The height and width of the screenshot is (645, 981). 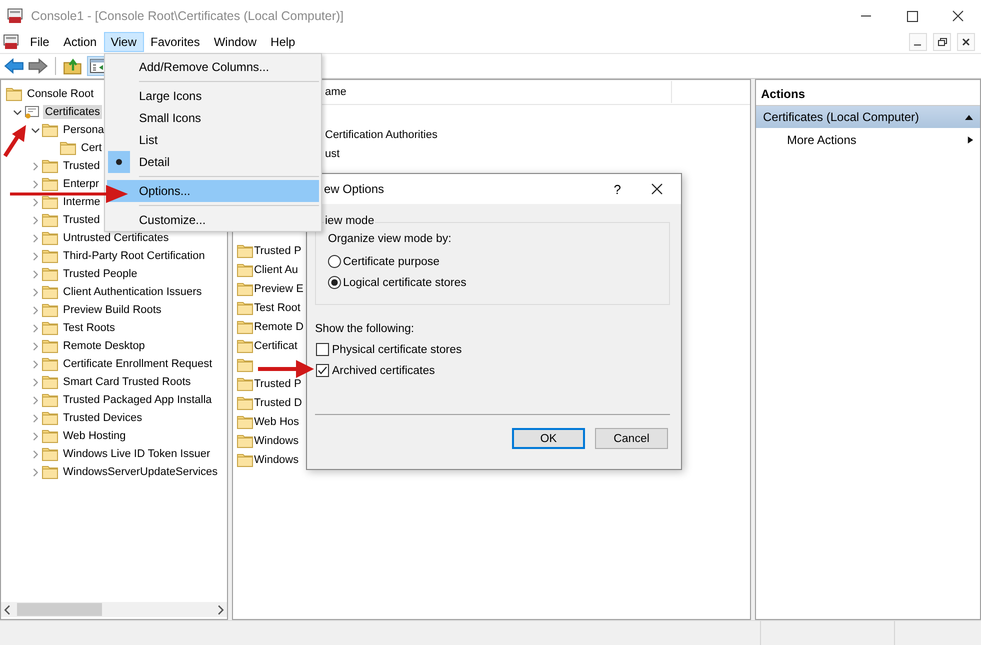 What do you see at coordinates (114, 609) in the screenshot?
I see `horizontal-scrollbar` at bounding box center [114, 609].